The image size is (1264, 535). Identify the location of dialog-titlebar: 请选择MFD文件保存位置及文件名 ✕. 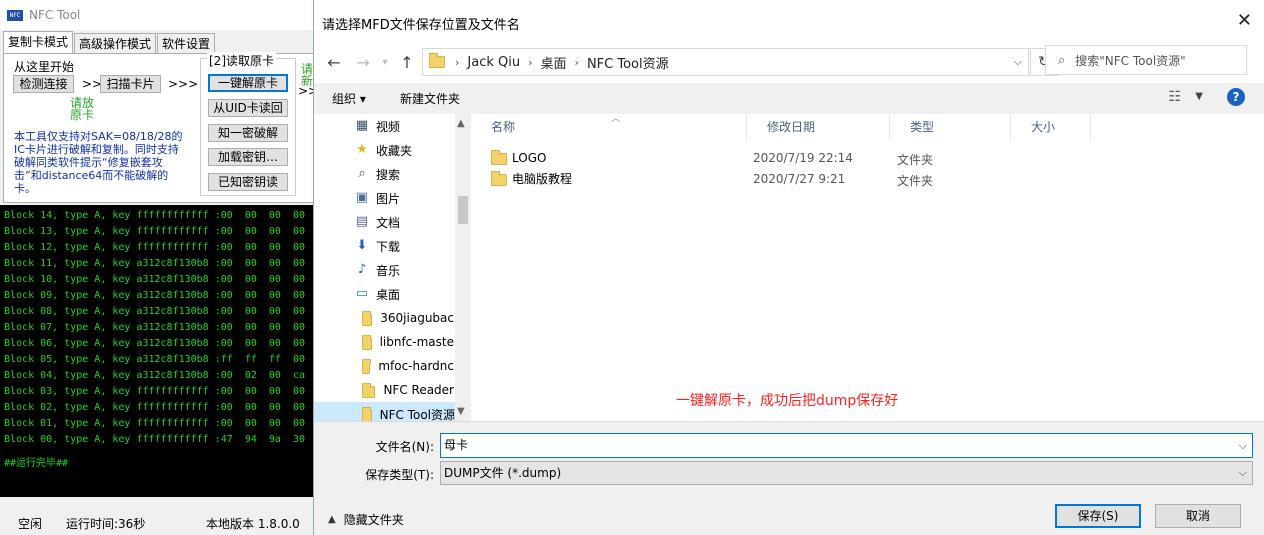
(789, 22).